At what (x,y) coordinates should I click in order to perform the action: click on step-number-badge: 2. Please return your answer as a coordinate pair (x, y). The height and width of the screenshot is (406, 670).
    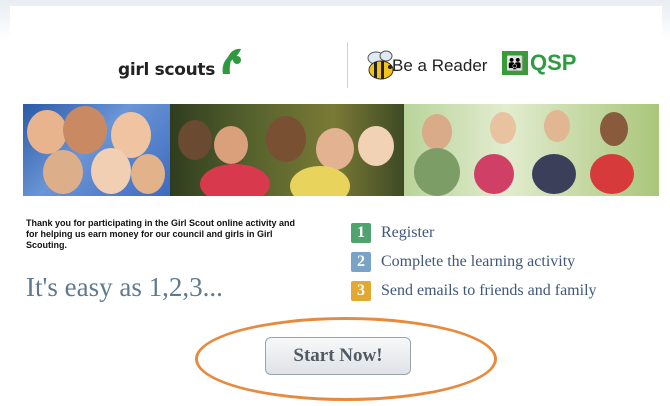
    Looking at the image, I should click on (361, 262).